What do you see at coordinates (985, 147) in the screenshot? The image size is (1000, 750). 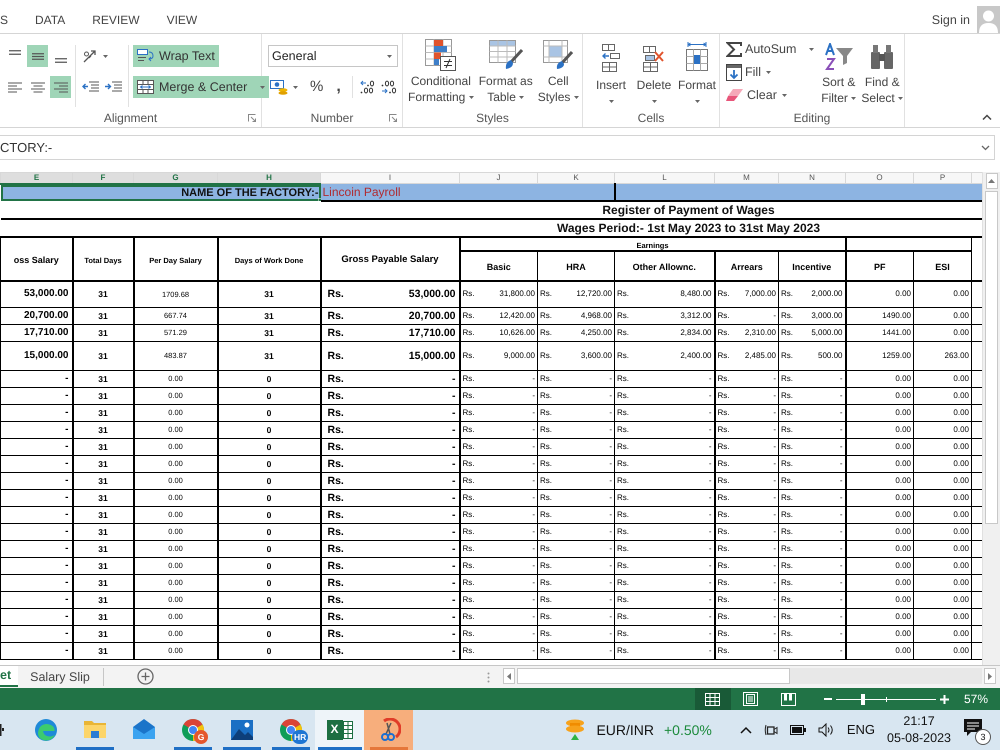 I see `expand-formula-icon` at bounding box center [985, 147].